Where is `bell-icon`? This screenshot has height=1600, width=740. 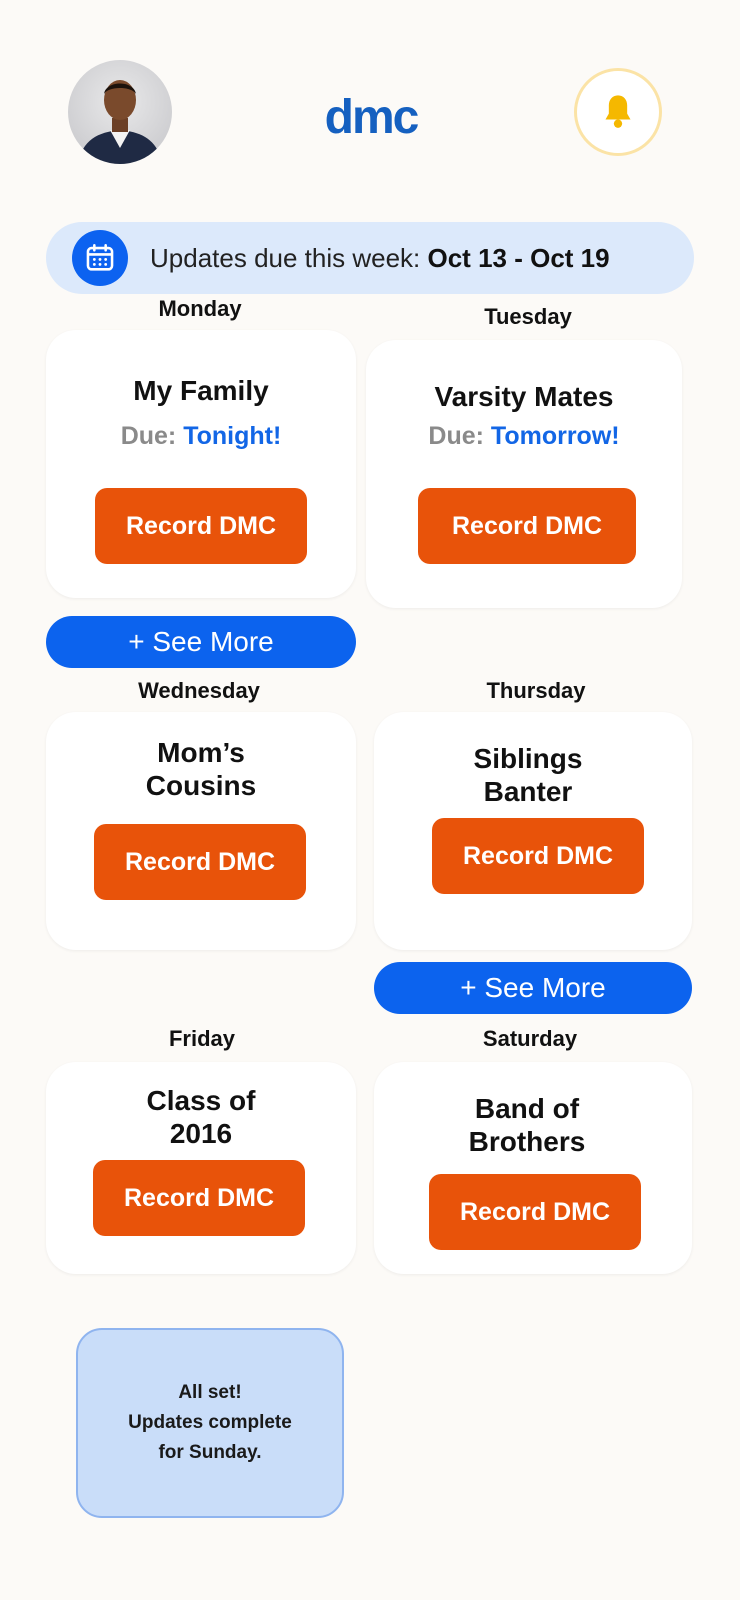
bell-icon is located at coordinates (618, 111).